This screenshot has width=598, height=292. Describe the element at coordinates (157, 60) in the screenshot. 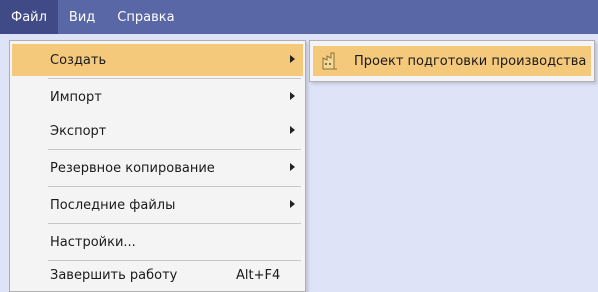

I see `menu-item-create: Создать` at that location.